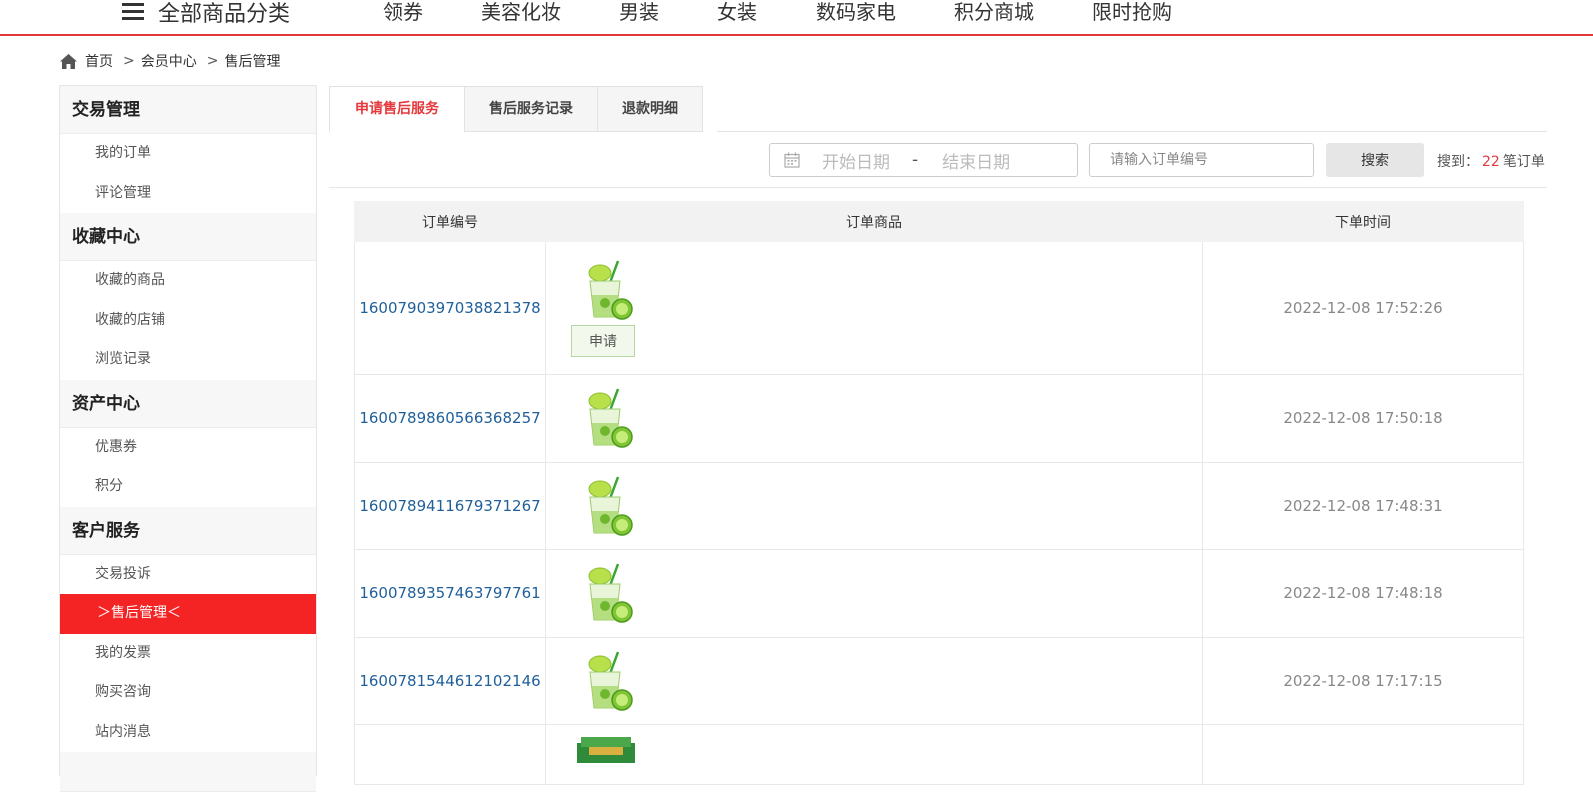 Image resolution: width=1593 pixels, height=792 pixels. I want to click on breadcrumb-current: 售后管理, so click(252, 62).